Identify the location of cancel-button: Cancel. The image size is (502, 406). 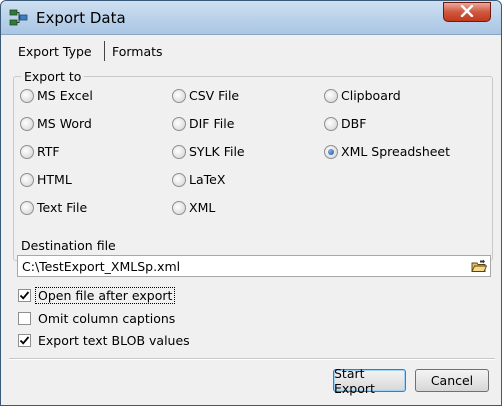
(452, 380).